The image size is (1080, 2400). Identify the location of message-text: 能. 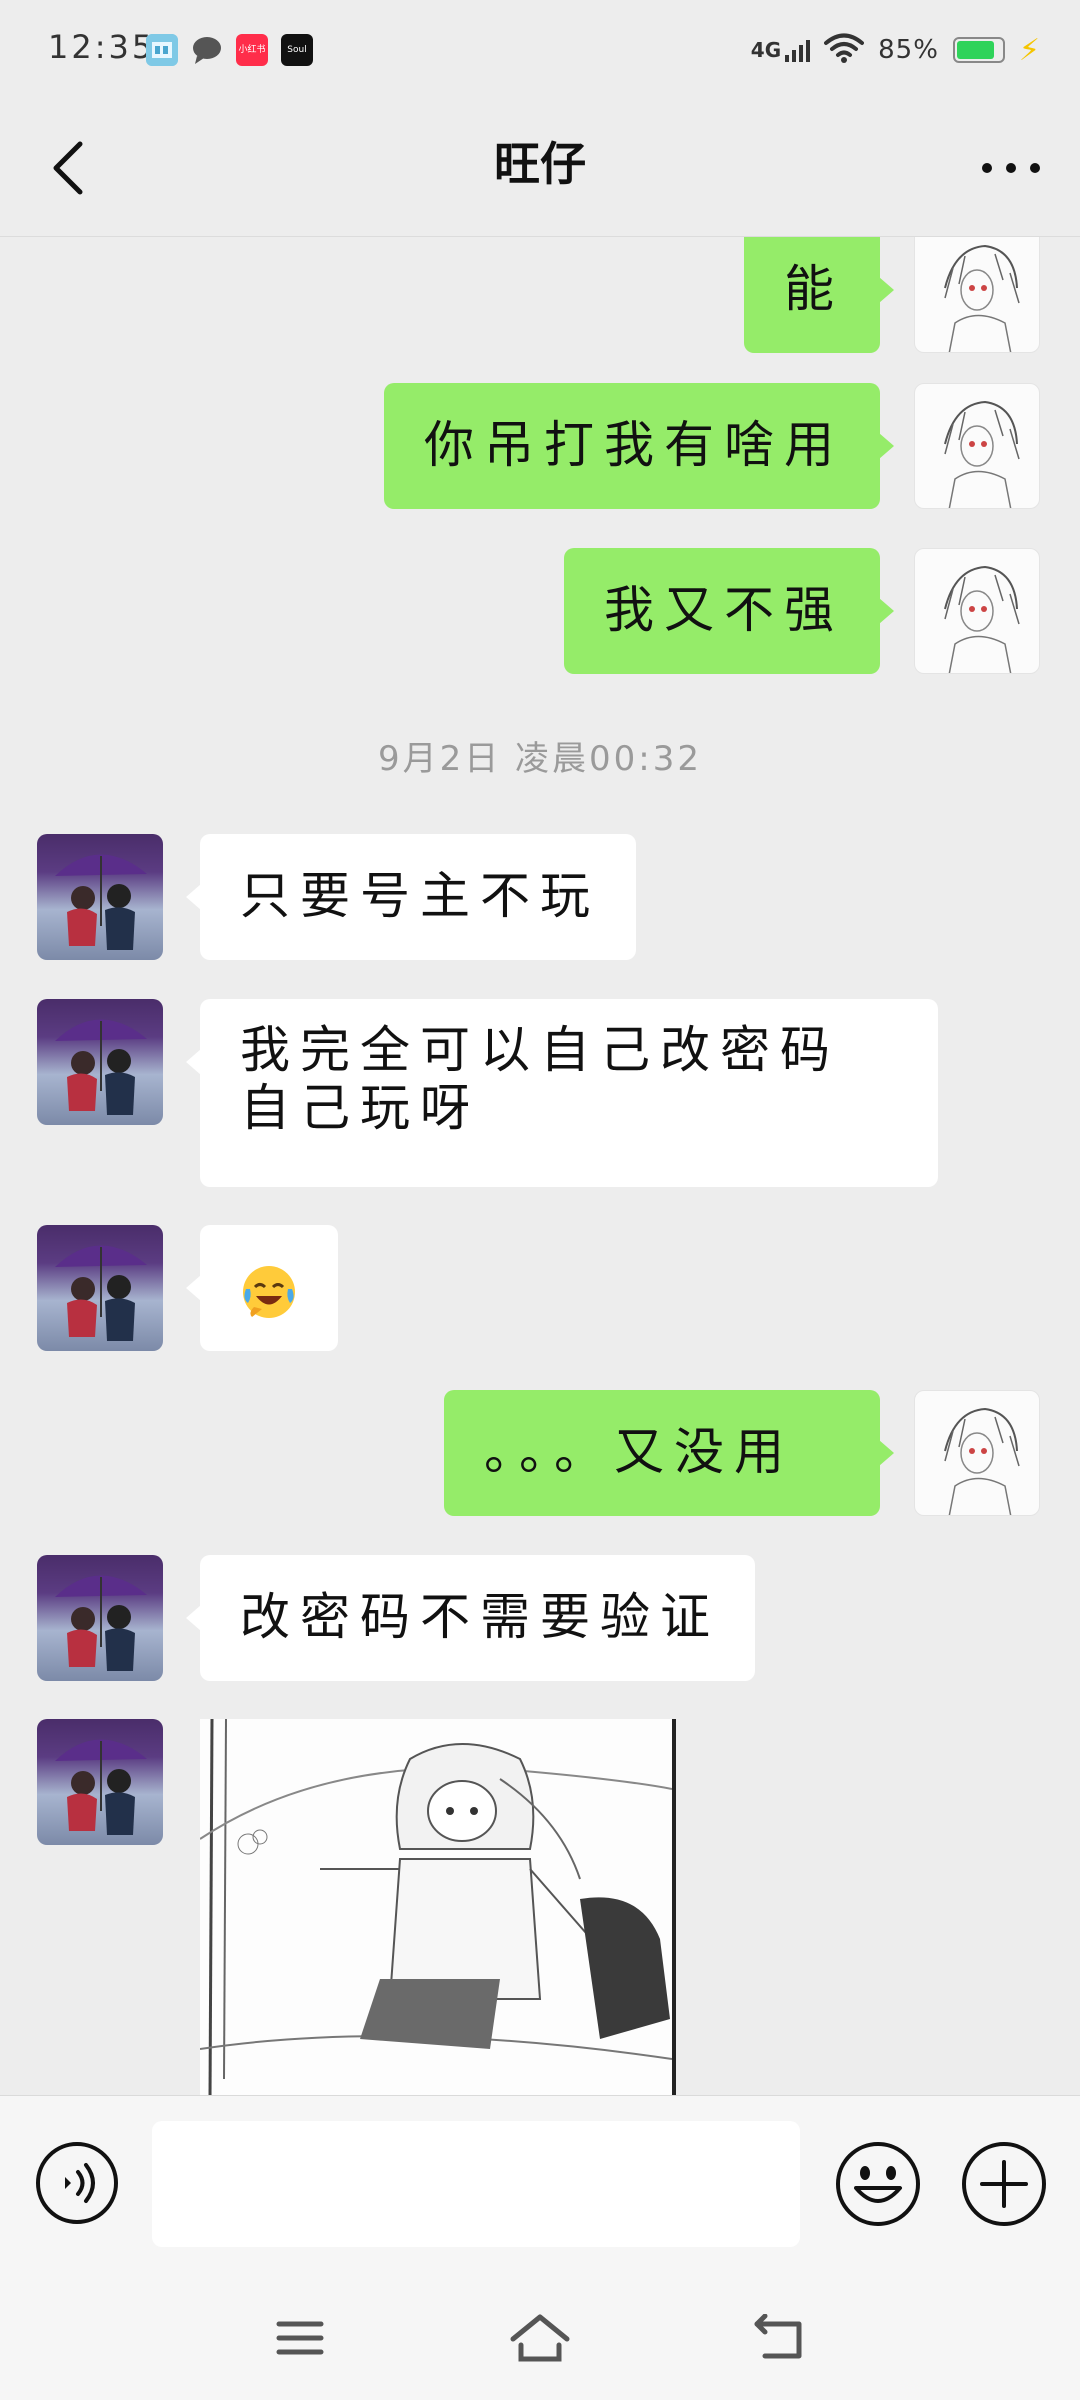
(814, 289).